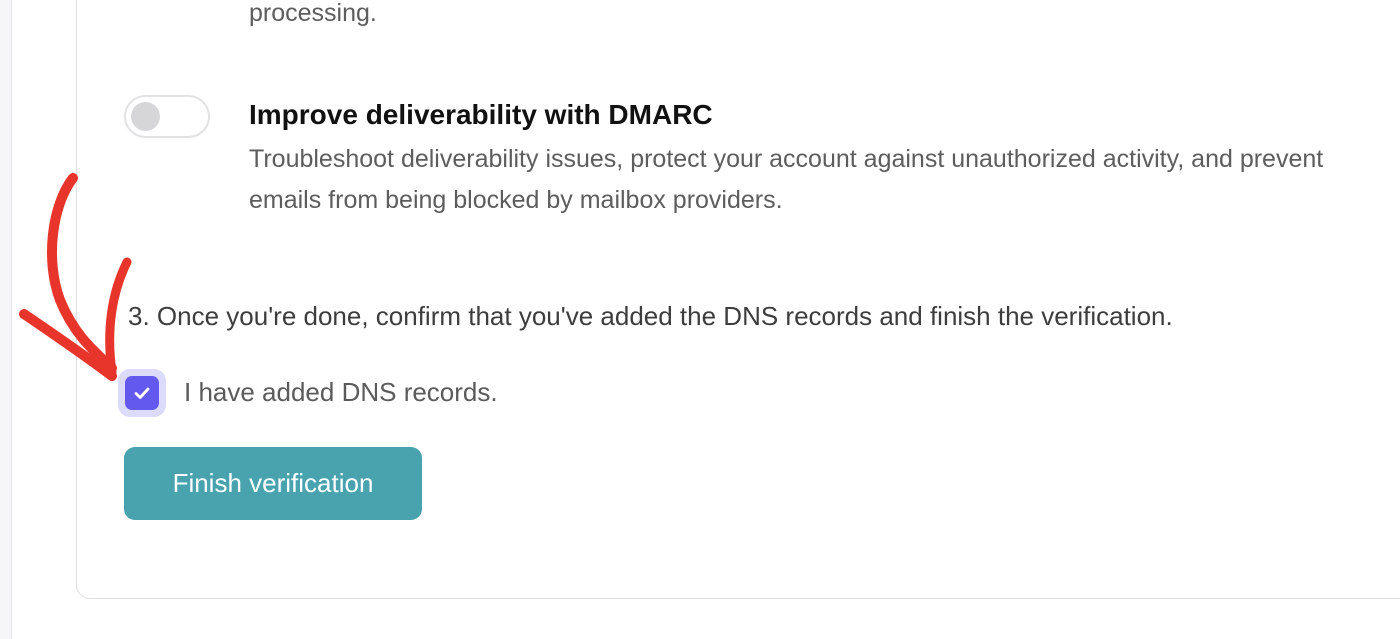  I want to click on finish-verification-button: Finish verification, so click(273, 483).